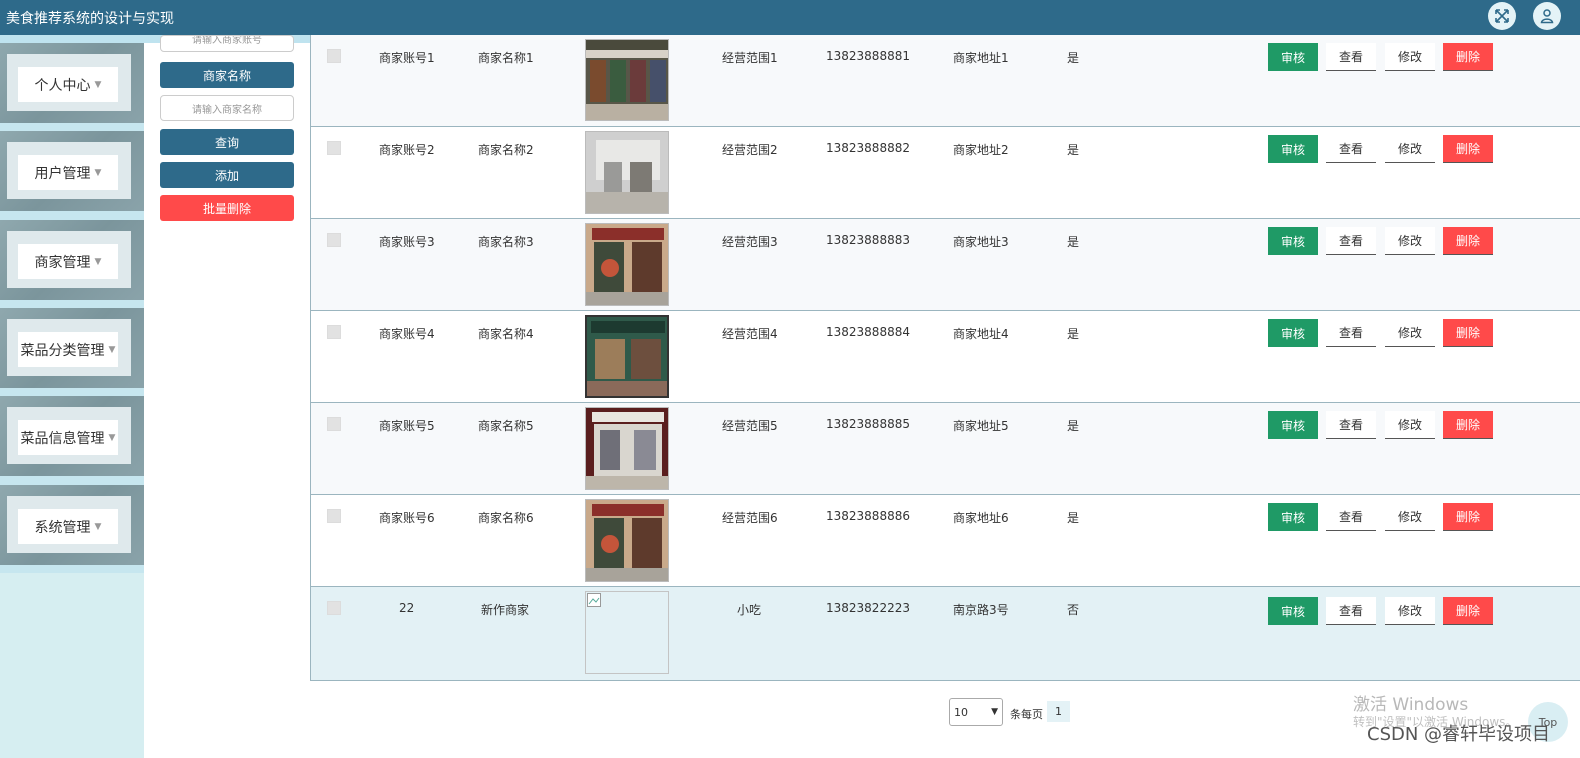 Image resolution: width=1580 pixels, height=758 pixels. Describe the element at coordinates (90, 19) in the screenshot. I see `app-title: 美食推荐系统的设计与实现` at that location.